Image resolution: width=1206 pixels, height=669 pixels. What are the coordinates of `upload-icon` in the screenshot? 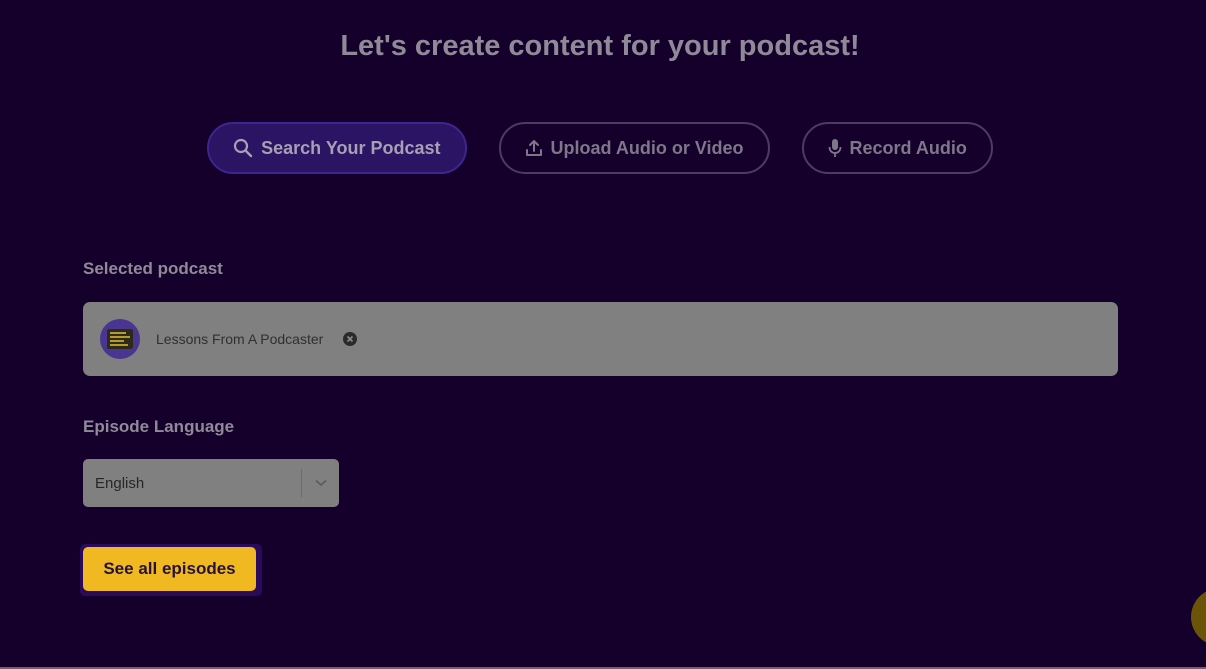 It's located at (534, 148).